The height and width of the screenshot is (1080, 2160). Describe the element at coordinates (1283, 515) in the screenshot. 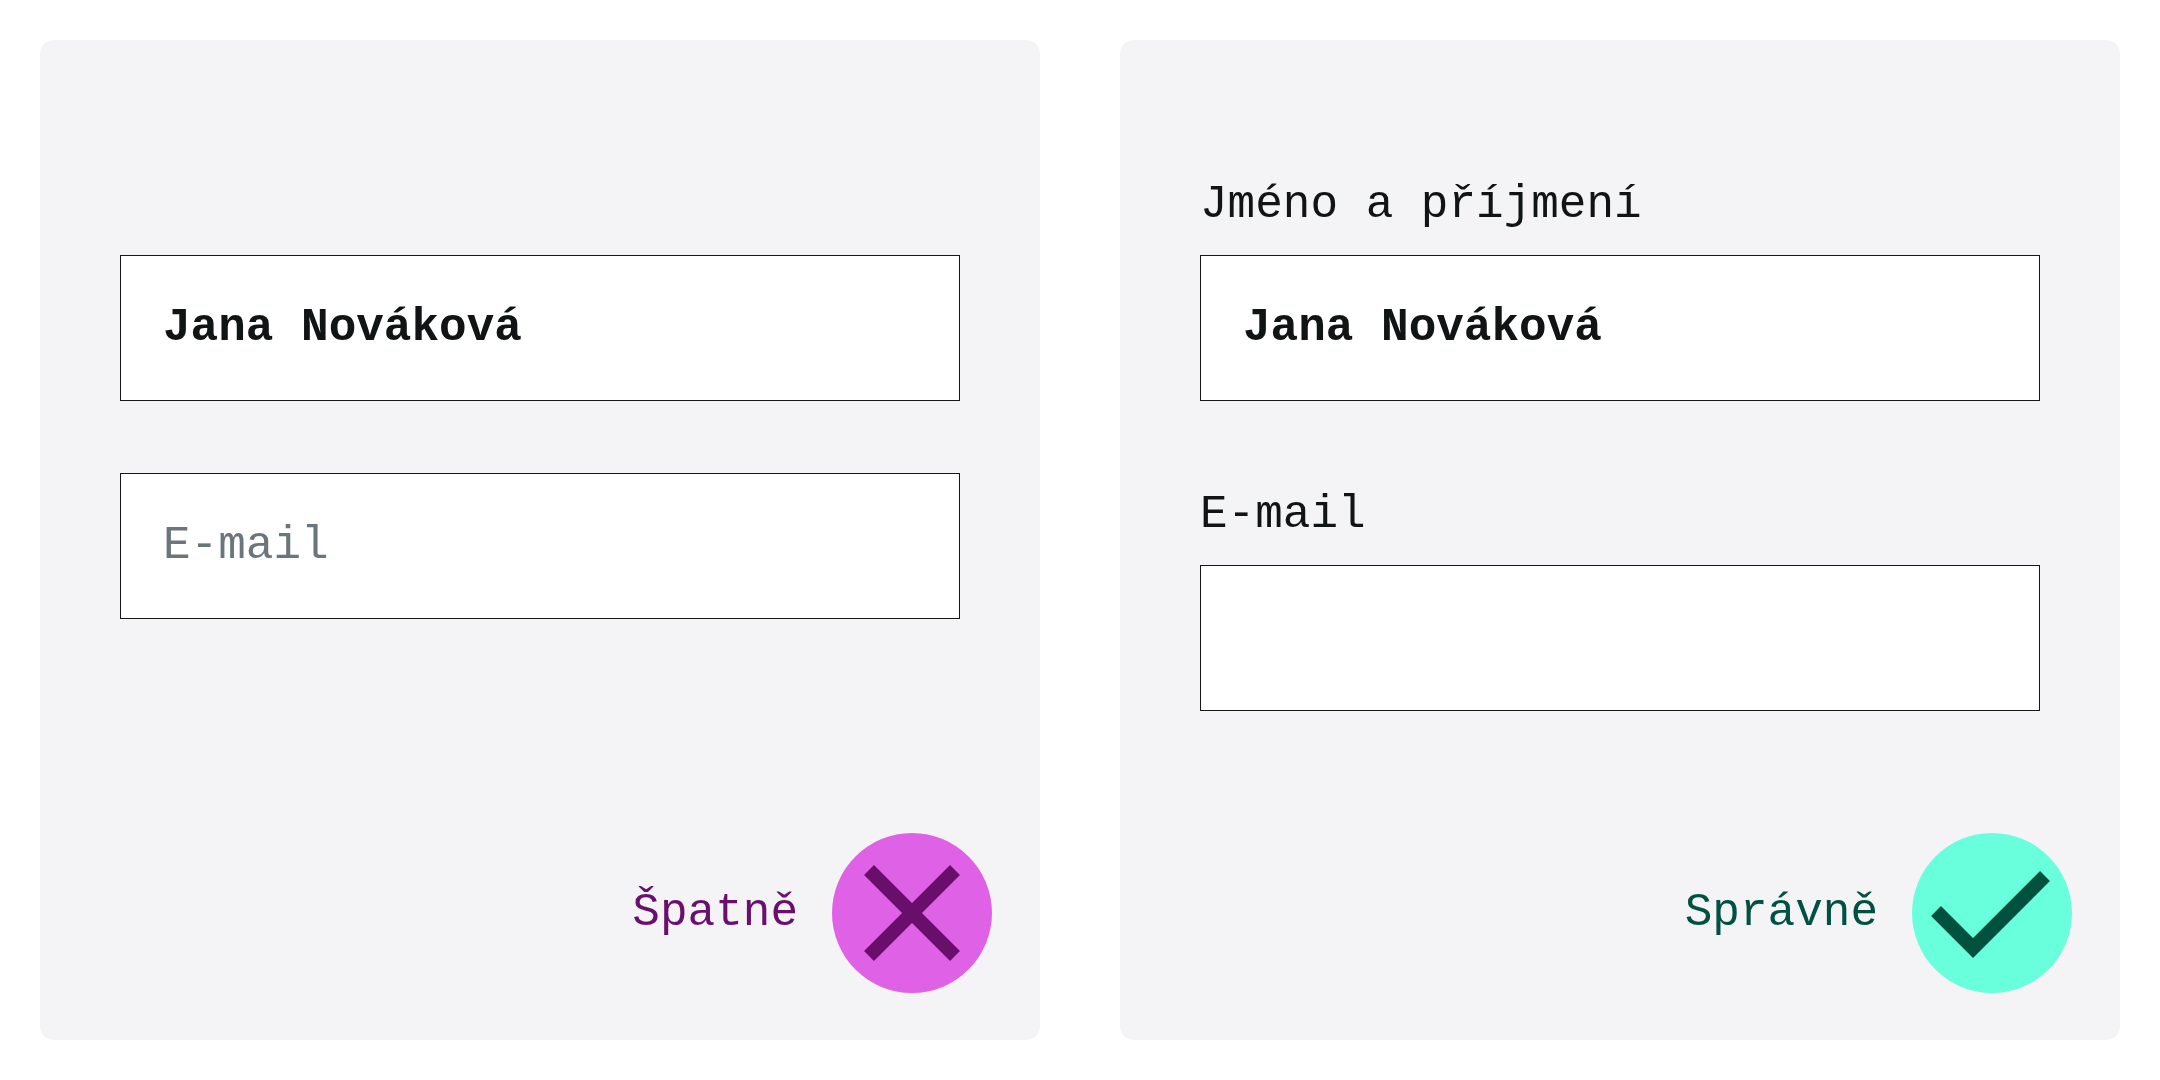

I see `field-label: E-mail` at that location.